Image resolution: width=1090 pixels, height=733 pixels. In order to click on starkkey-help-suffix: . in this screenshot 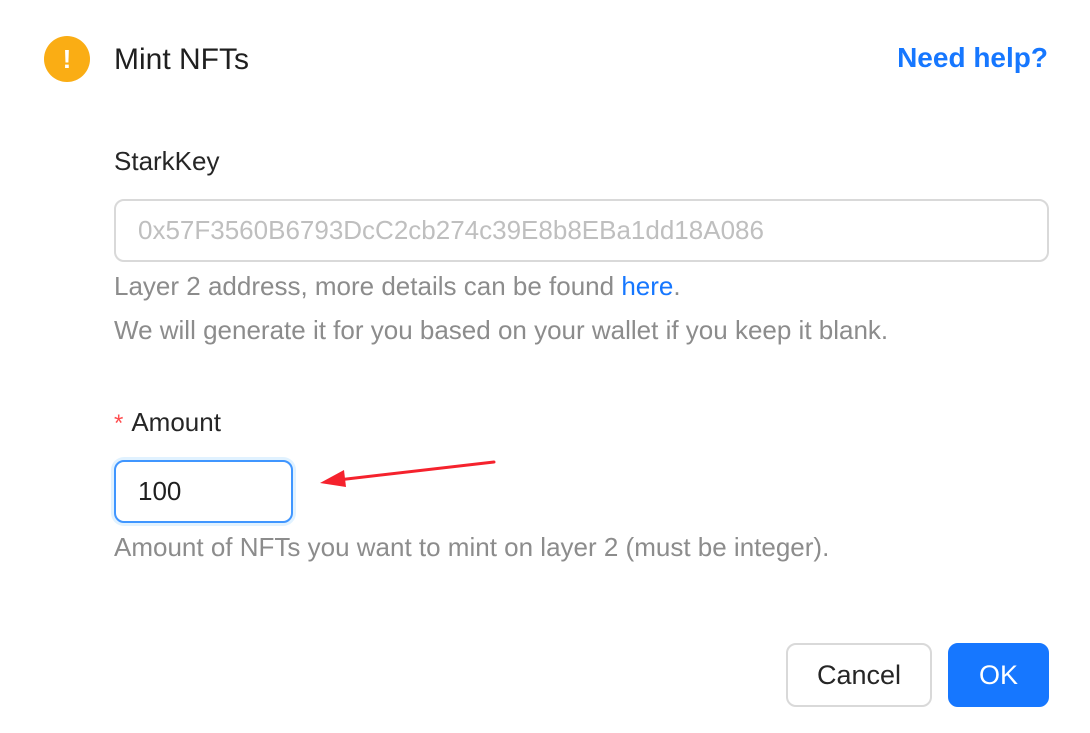, I will do `click(677, 286)`.